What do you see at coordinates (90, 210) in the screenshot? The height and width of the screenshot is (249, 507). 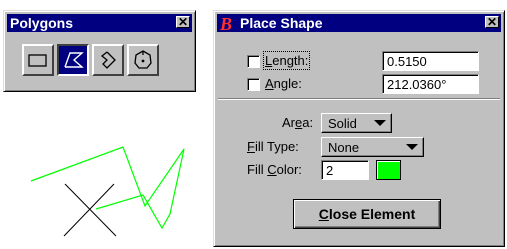 I see `crosshair-cursor-icon` at bounding box center [90, 210].